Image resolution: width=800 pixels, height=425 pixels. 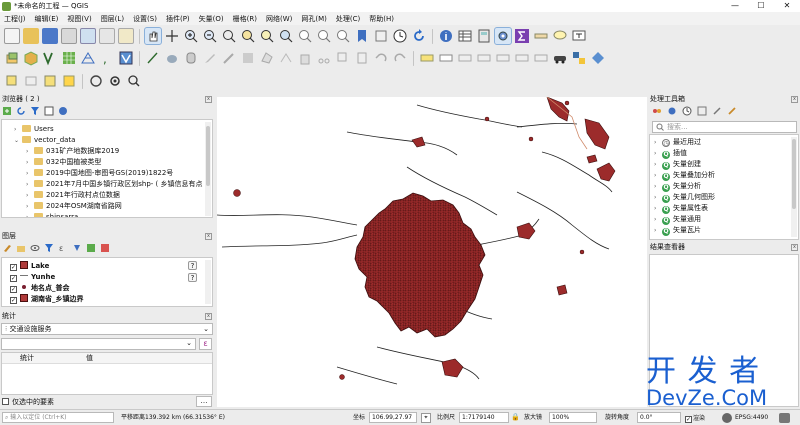 What do you see at coordinates (677, 219) in the screenshot?
I see `processing-item-vector-general: › Q 矢量通用` at bounding box center [677, 219].